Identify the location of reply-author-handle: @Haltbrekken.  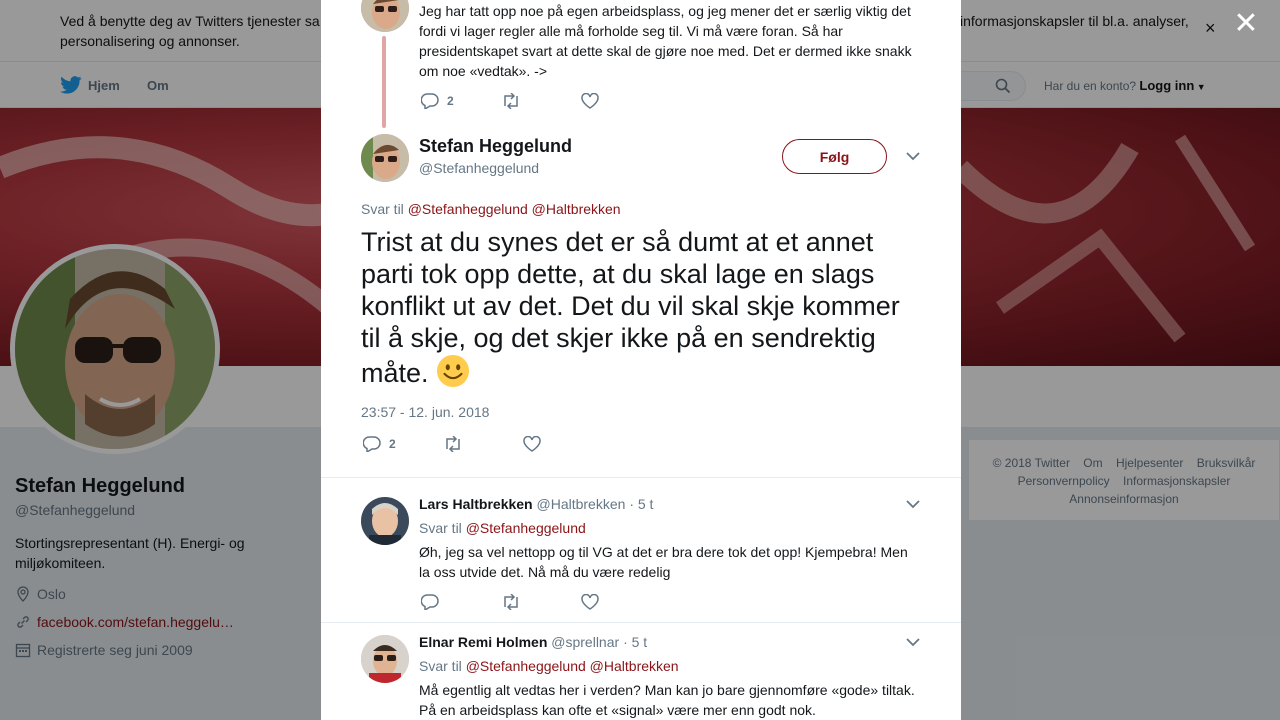
(581, 504).